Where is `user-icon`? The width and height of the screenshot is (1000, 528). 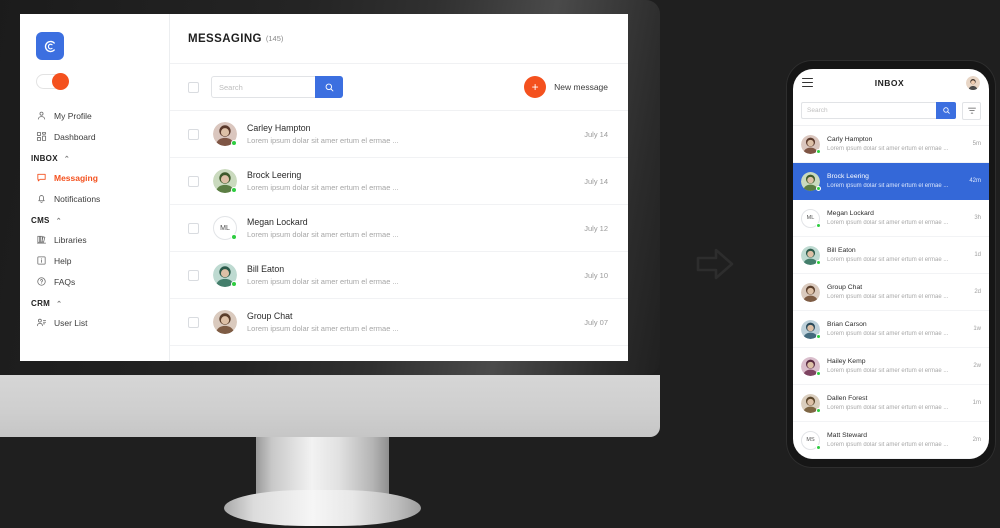
user-icon is located at coordinates (41, 115).